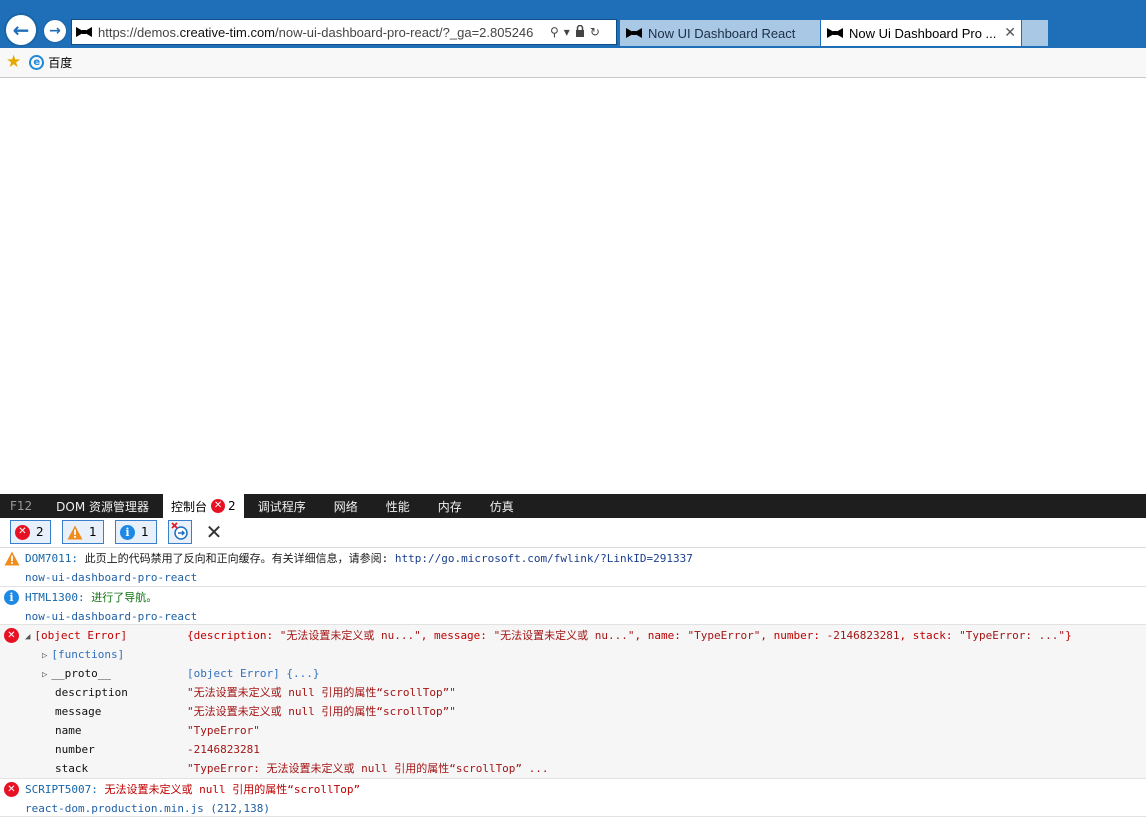 This screenshot has width=1146, height=832. What do you see at coordinates (595, 32) in the screenshot?
I see `refresh-icon: ↻` at bounding box center [595, 32].